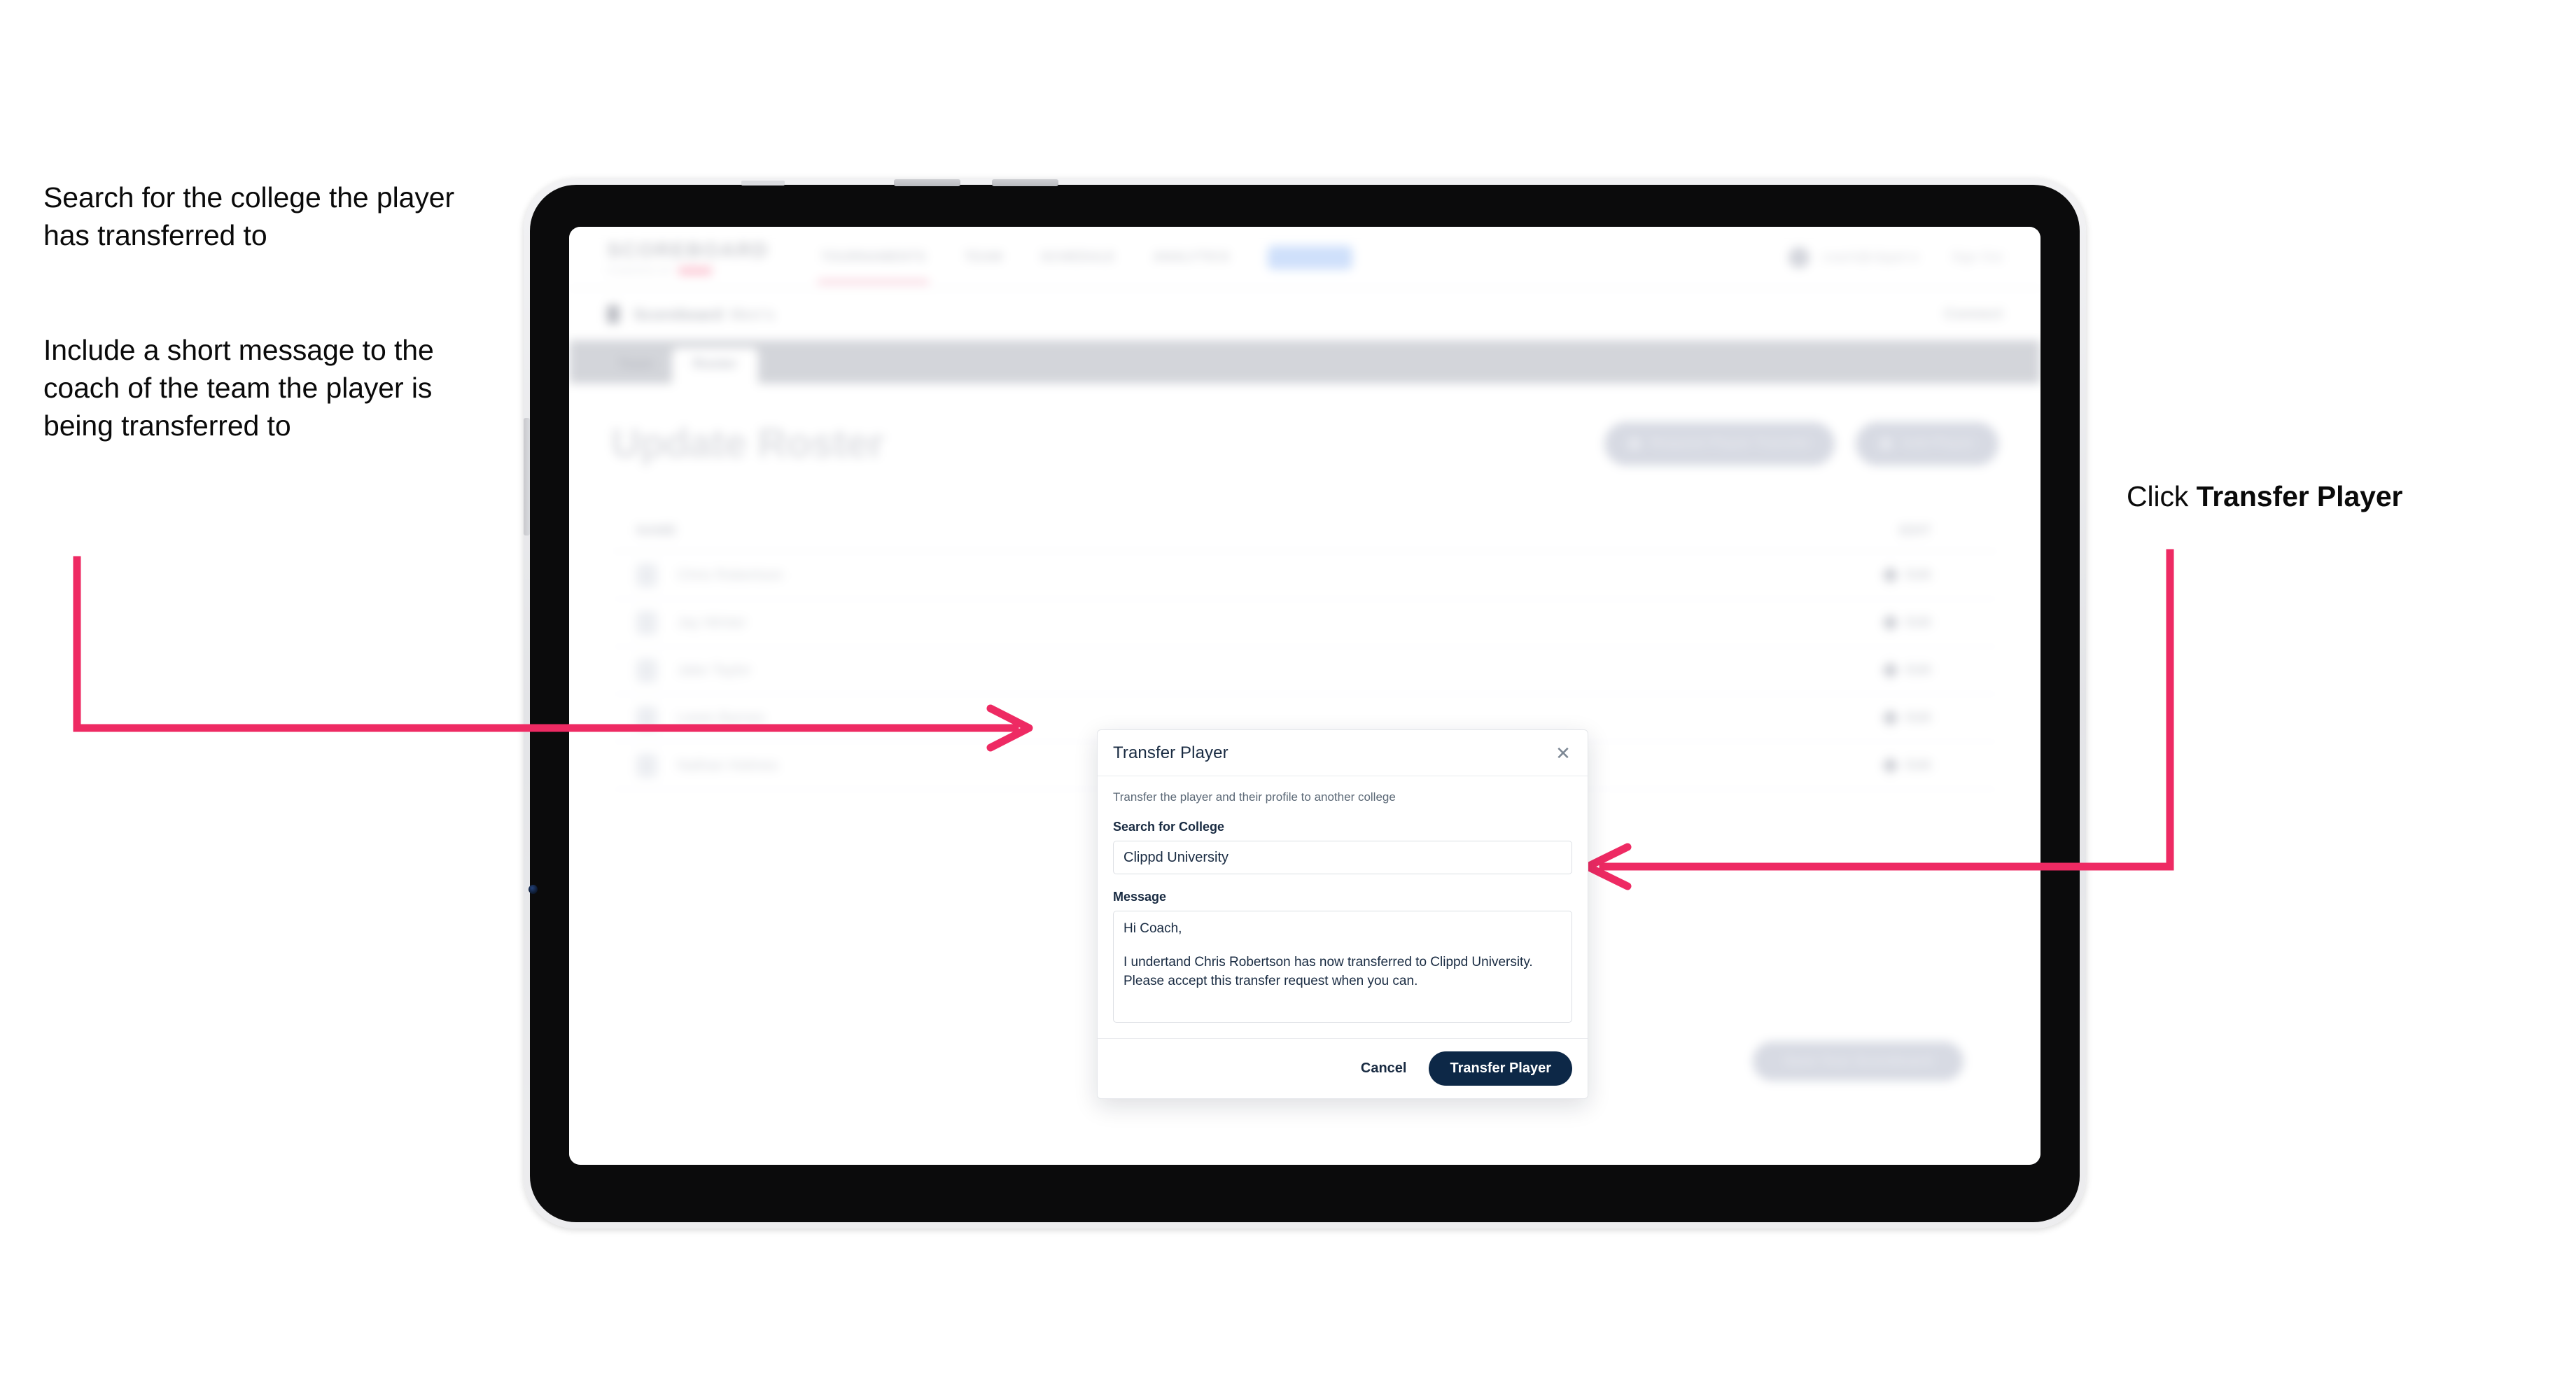 This screenshot has width=2576, height=1386. Describe the element at coordinates (1343, 1068) in the screenshot. I see `dialog-footer: Cancel Transfer Player` at that location.